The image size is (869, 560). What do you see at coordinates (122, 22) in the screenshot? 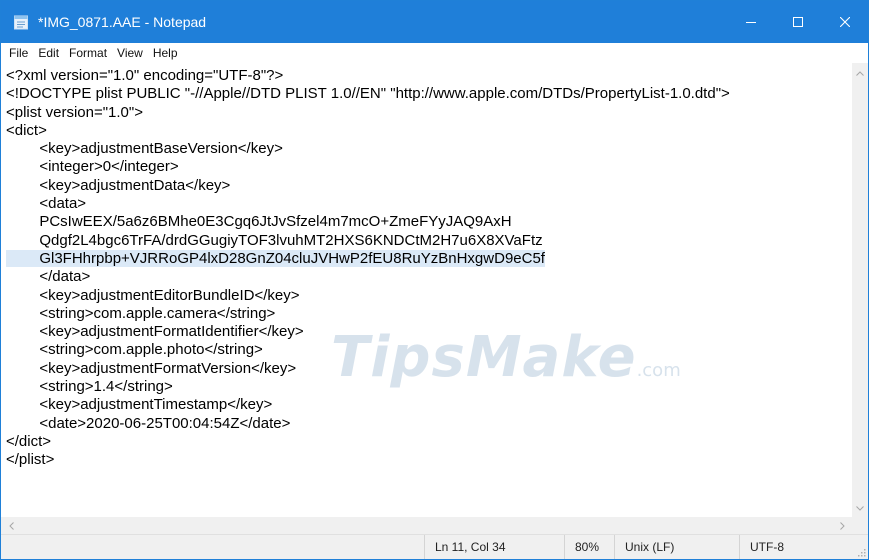
I see `window-title: *IMG_0871.AAE - Notepad` at bounding box center [122, 22].